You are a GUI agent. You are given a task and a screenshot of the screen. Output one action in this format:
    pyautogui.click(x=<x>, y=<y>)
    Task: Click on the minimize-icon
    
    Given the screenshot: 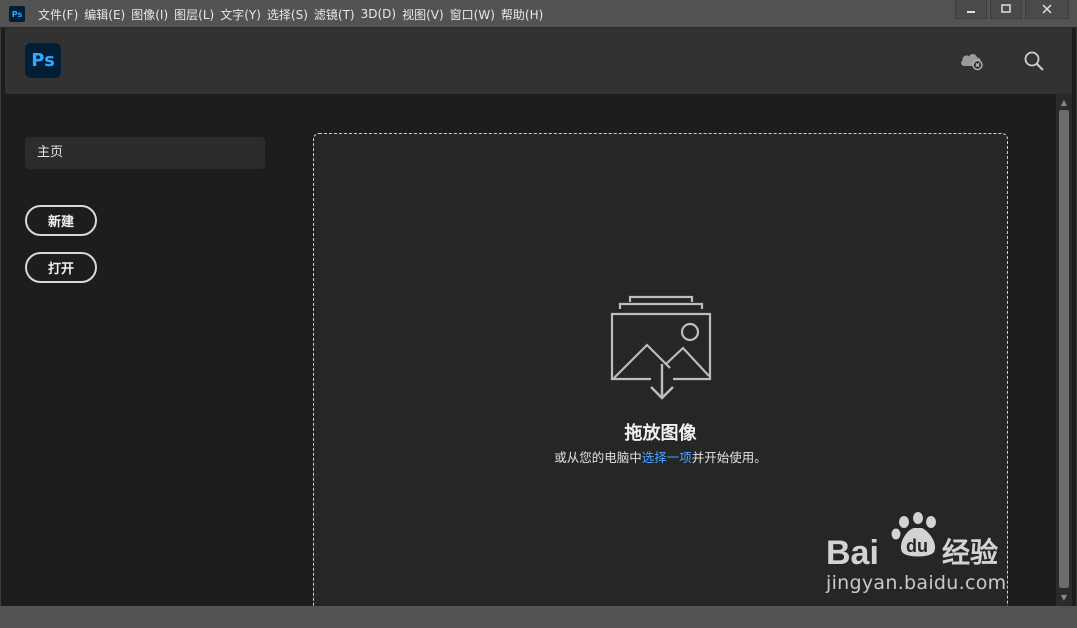 What is the action you would take?
    pyautogui.click(x=971, y=12)
    